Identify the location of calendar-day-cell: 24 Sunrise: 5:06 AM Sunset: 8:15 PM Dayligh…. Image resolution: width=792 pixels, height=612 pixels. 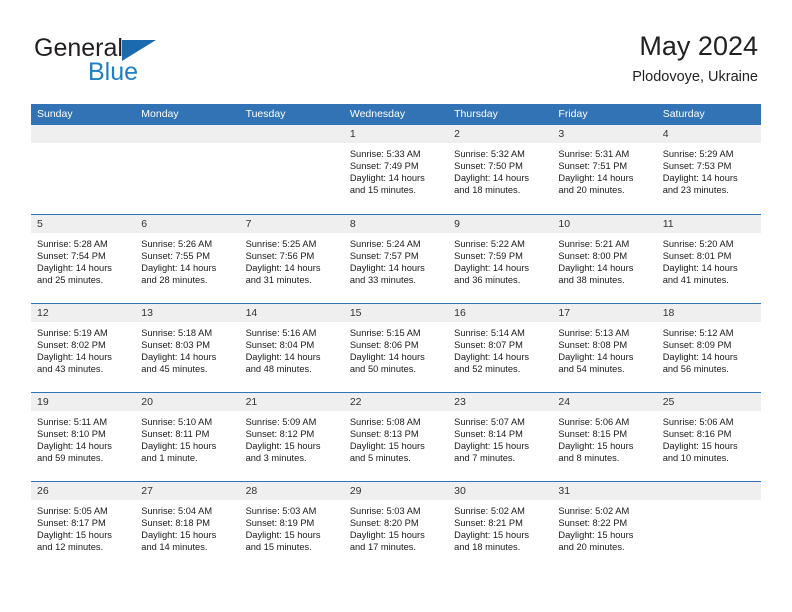
(604, 437).